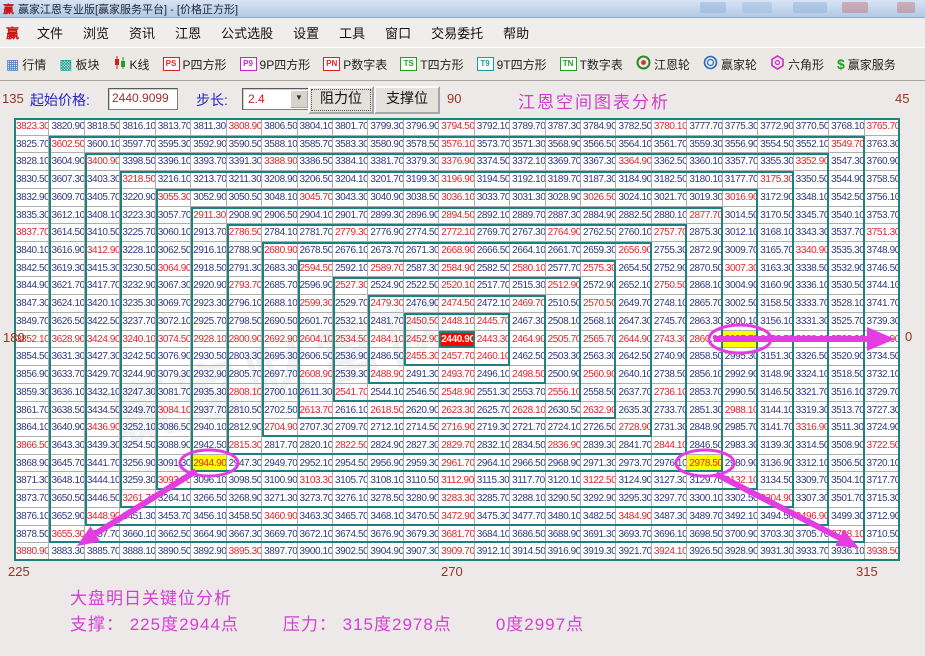 Image resolution: width=925 pixels, height=656 pixels. What do you see at coordinates (902, 98) in the screenshot?
I see `degree-label-45: 45` at bounding box center [902, 98].